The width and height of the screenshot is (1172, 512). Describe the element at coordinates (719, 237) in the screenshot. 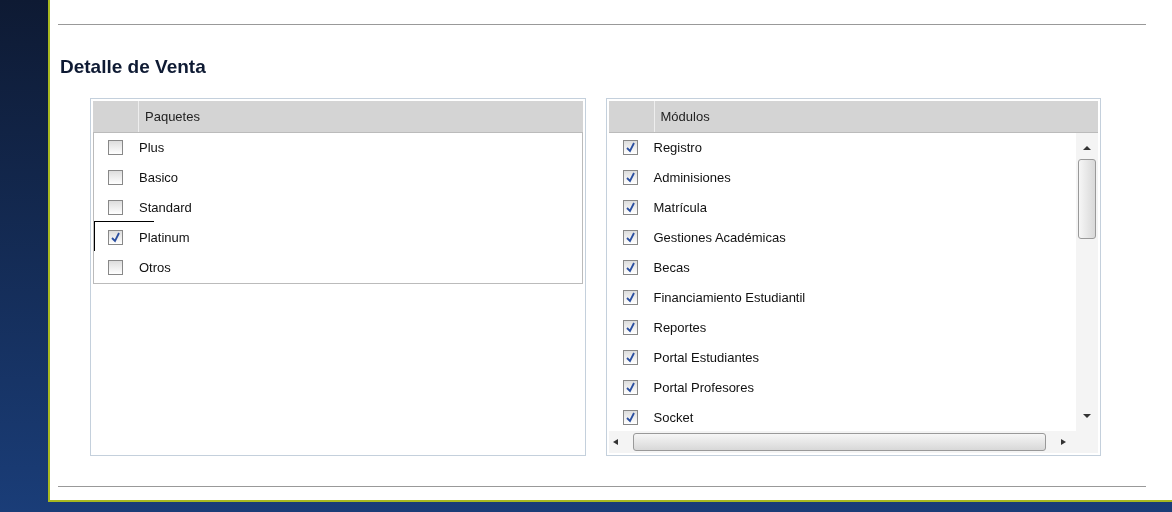

I see `row-label: Gestiones Académicas` at that location.